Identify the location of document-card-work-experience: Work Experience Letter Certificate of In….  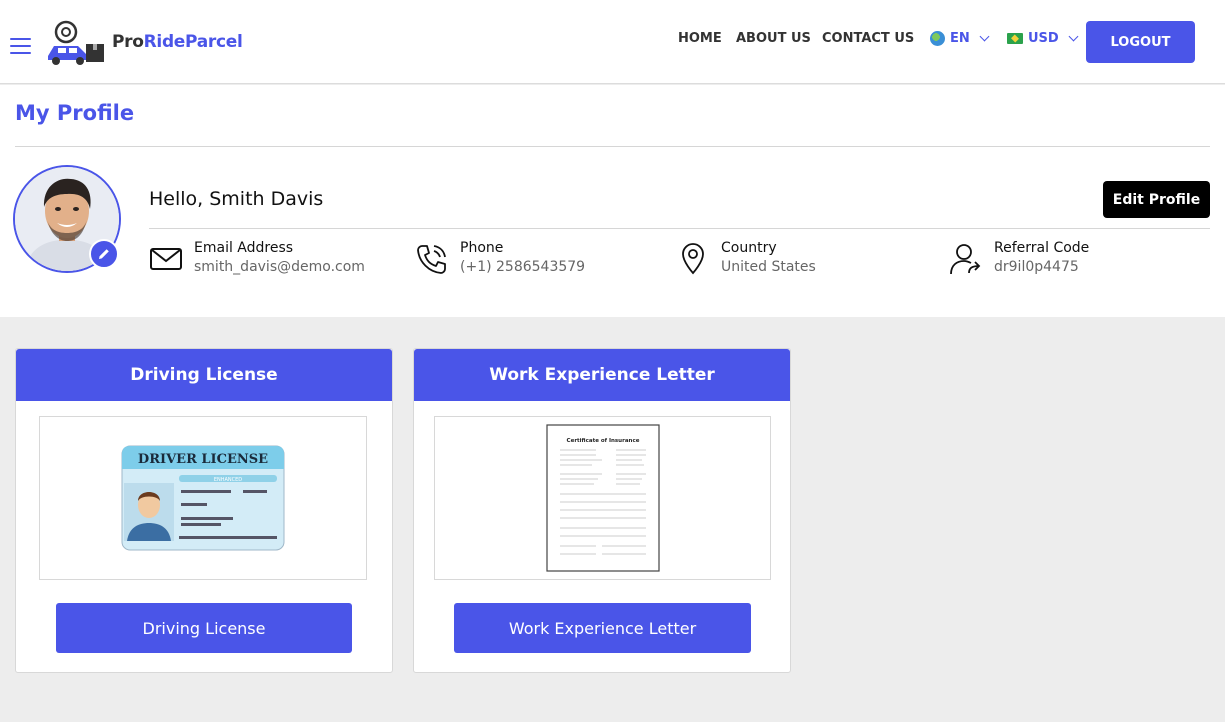
(602, 510).